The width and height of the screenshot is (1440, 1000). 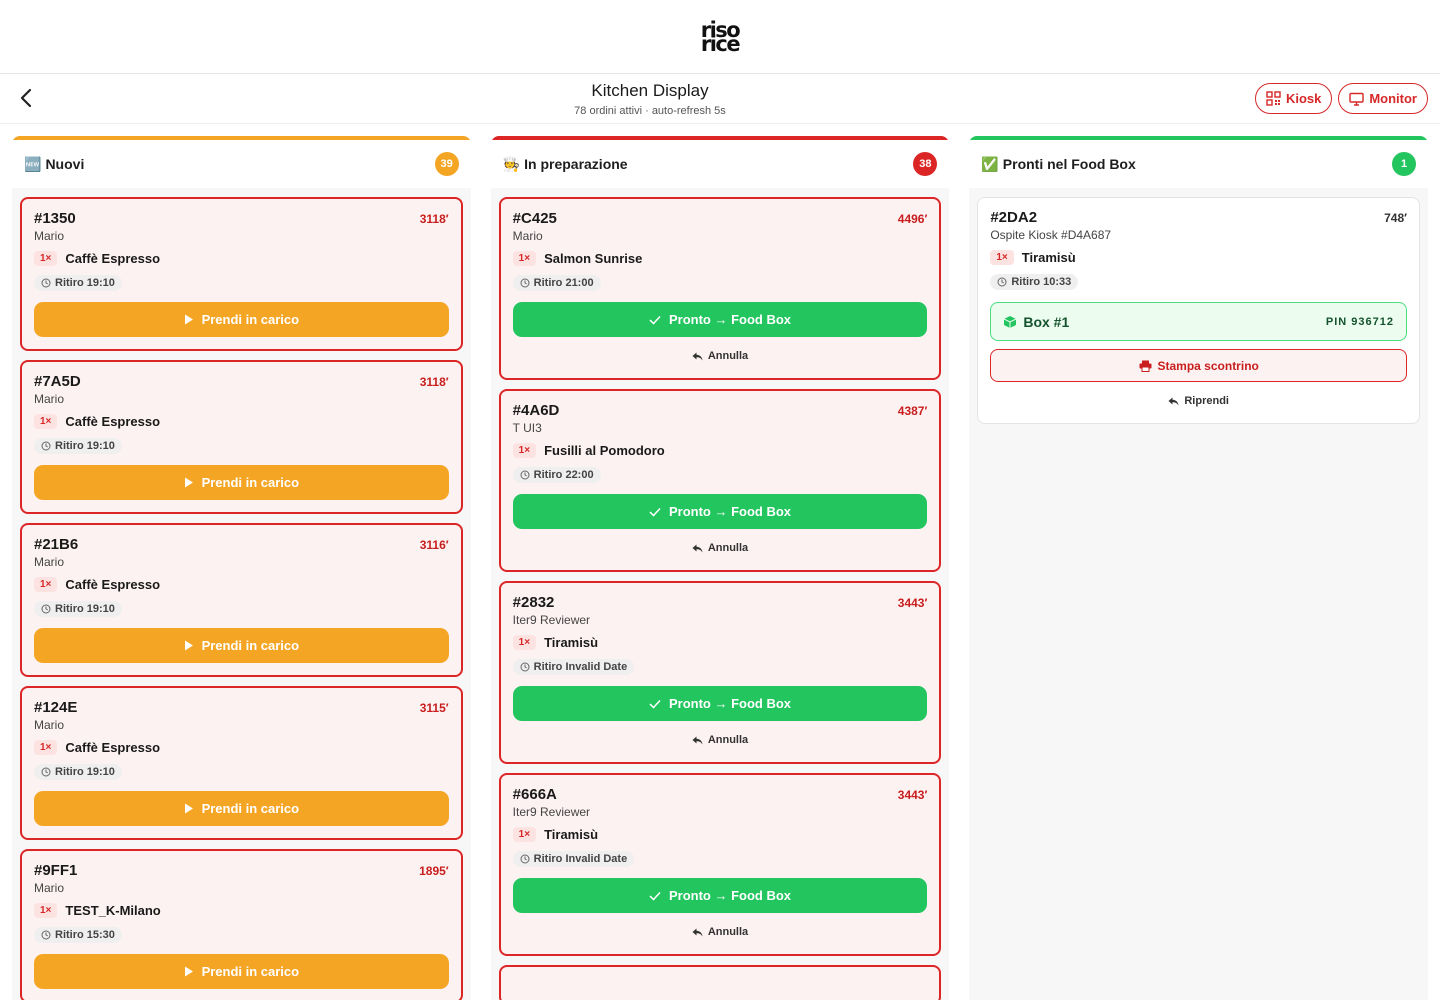 What do you see at coordinates (434, 871) in the screenshot?
I see `order-age: 1895′` at bounding box center [434, 871].